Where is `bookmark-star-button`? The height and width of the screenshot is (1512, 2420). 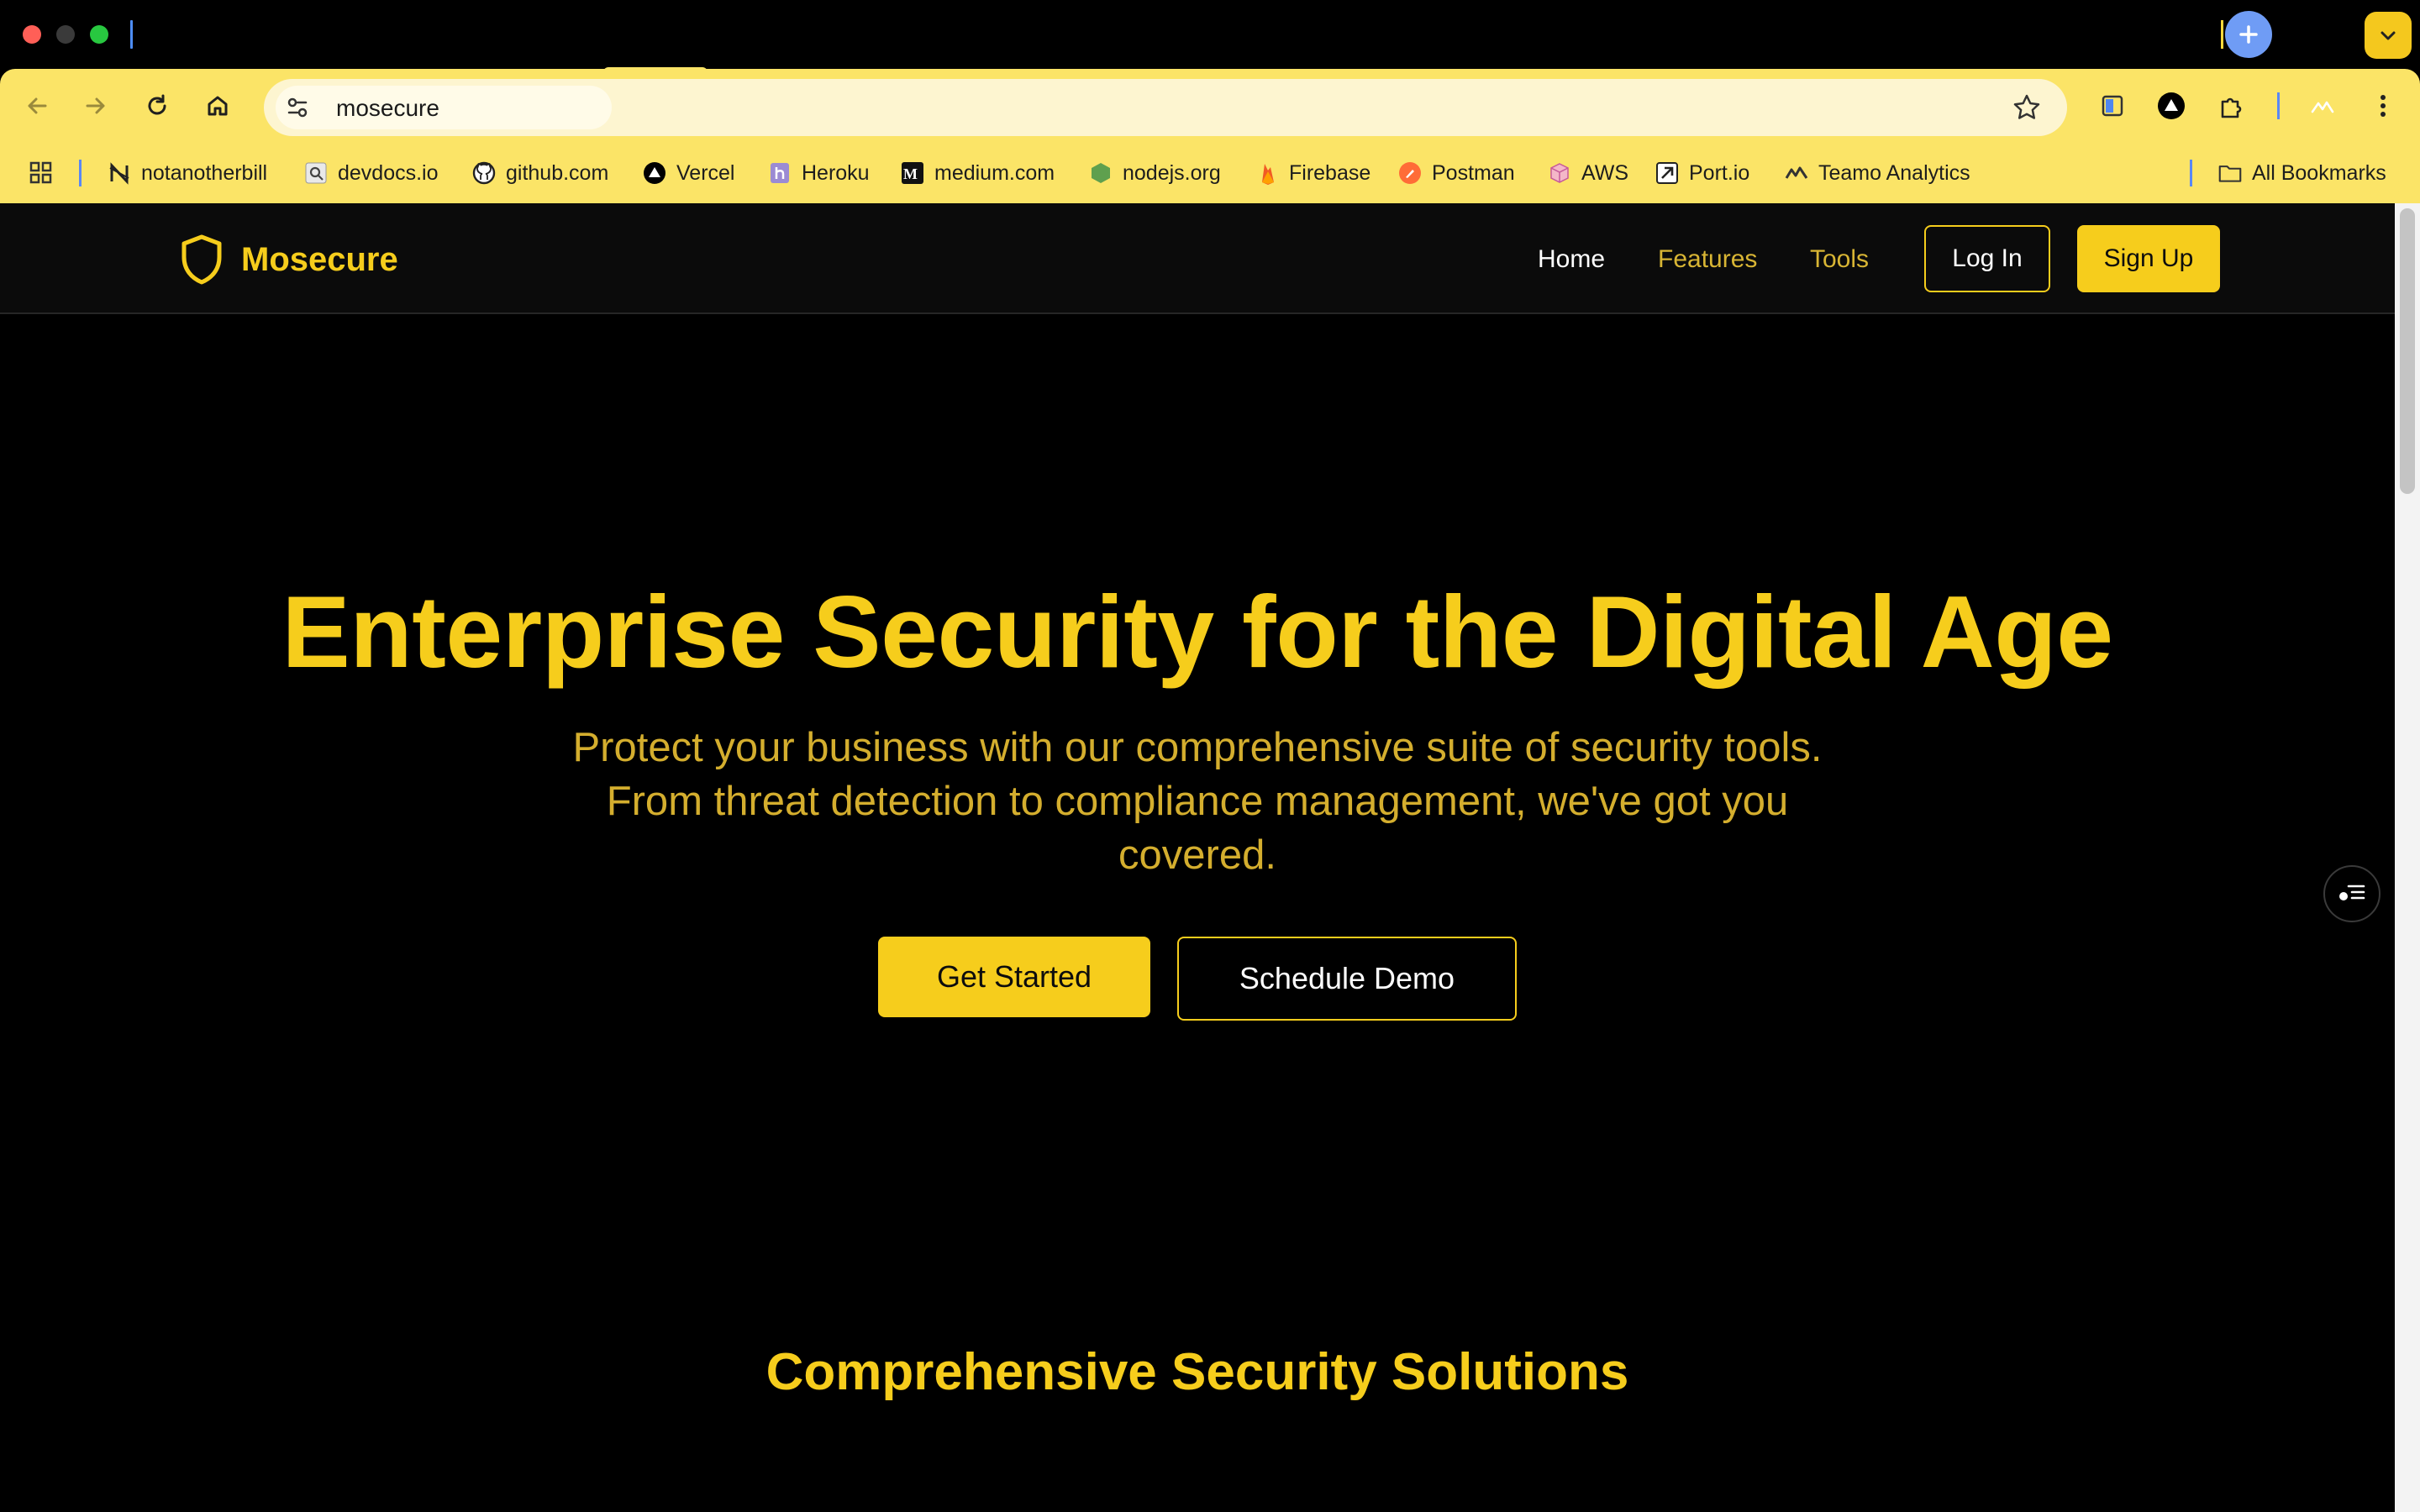 bookmark-star-button is located at coordinates (2027, 107).